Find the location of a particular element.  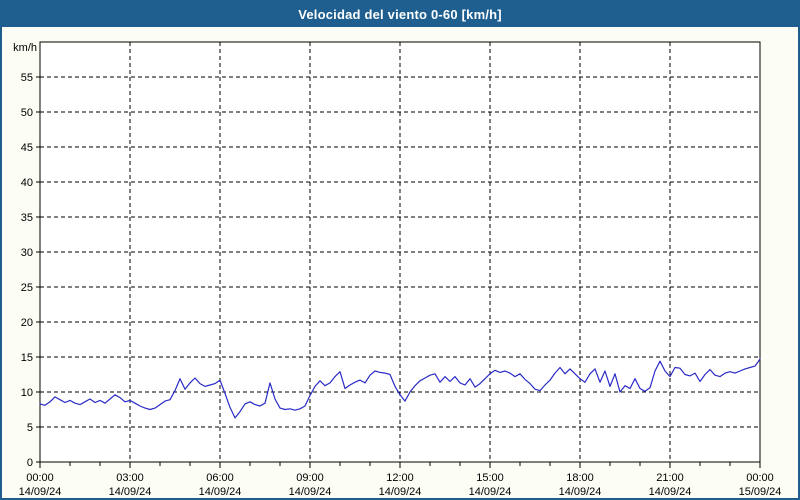

x-tick-time-label: 18:00 is located at coordinates (580, 478).